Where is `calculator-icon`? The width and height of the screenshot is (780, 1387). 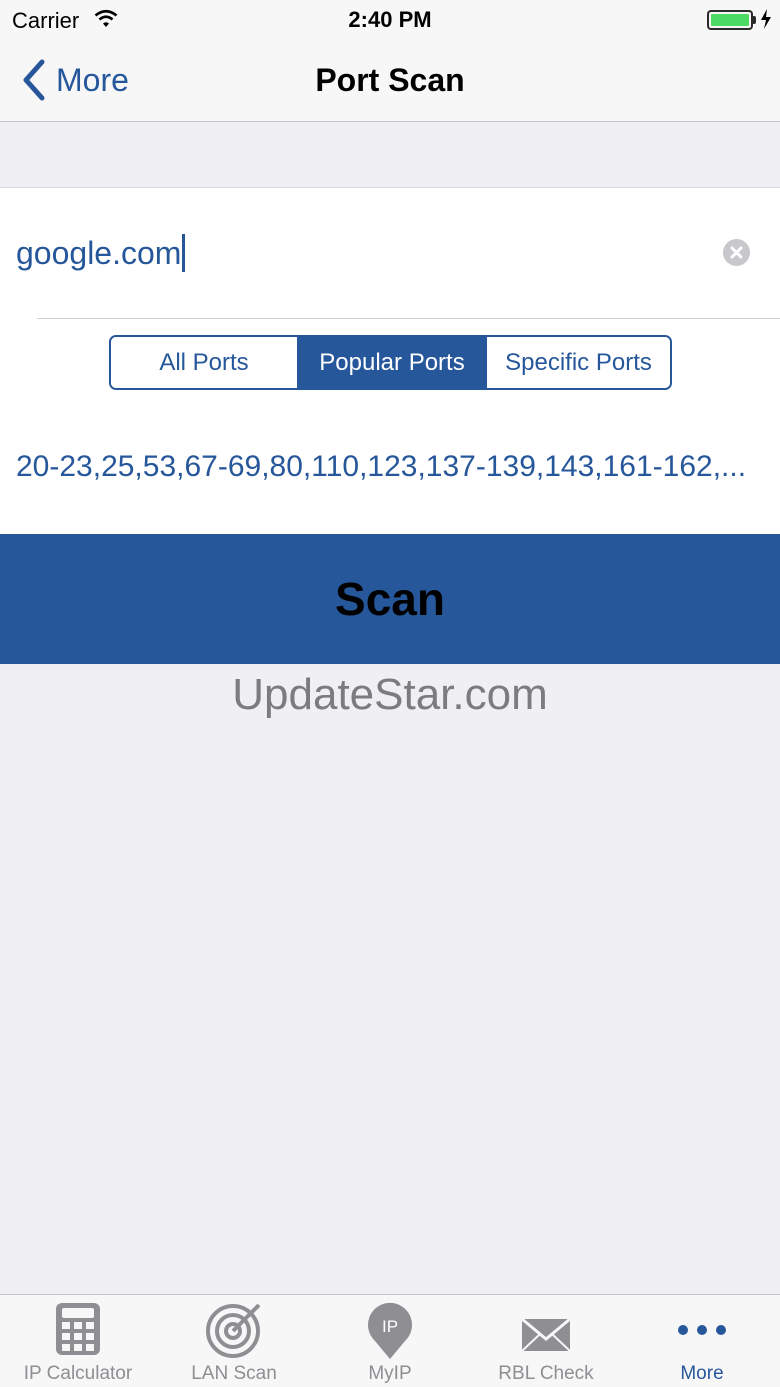 calculator-icon is located at coordinates (78, 1329).